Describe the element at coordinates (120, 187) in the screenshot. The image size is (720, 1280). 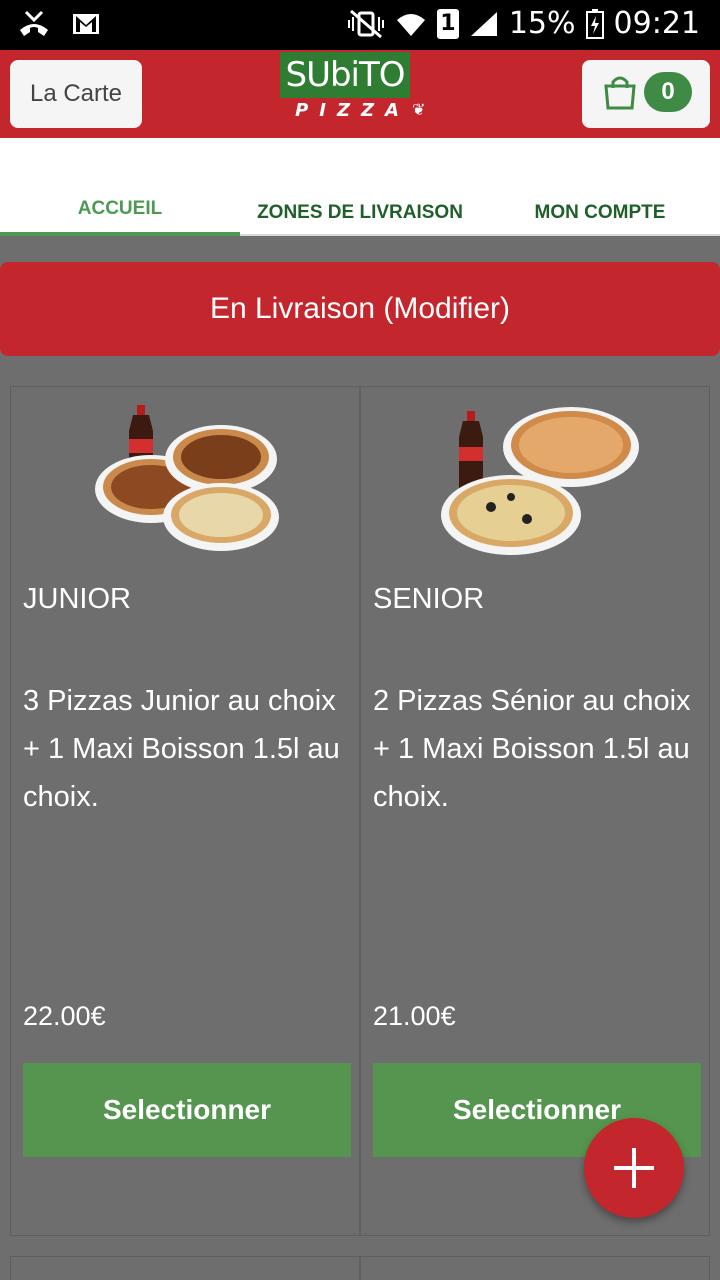
I see `tab-accueil: ACCUEIL` at that location.